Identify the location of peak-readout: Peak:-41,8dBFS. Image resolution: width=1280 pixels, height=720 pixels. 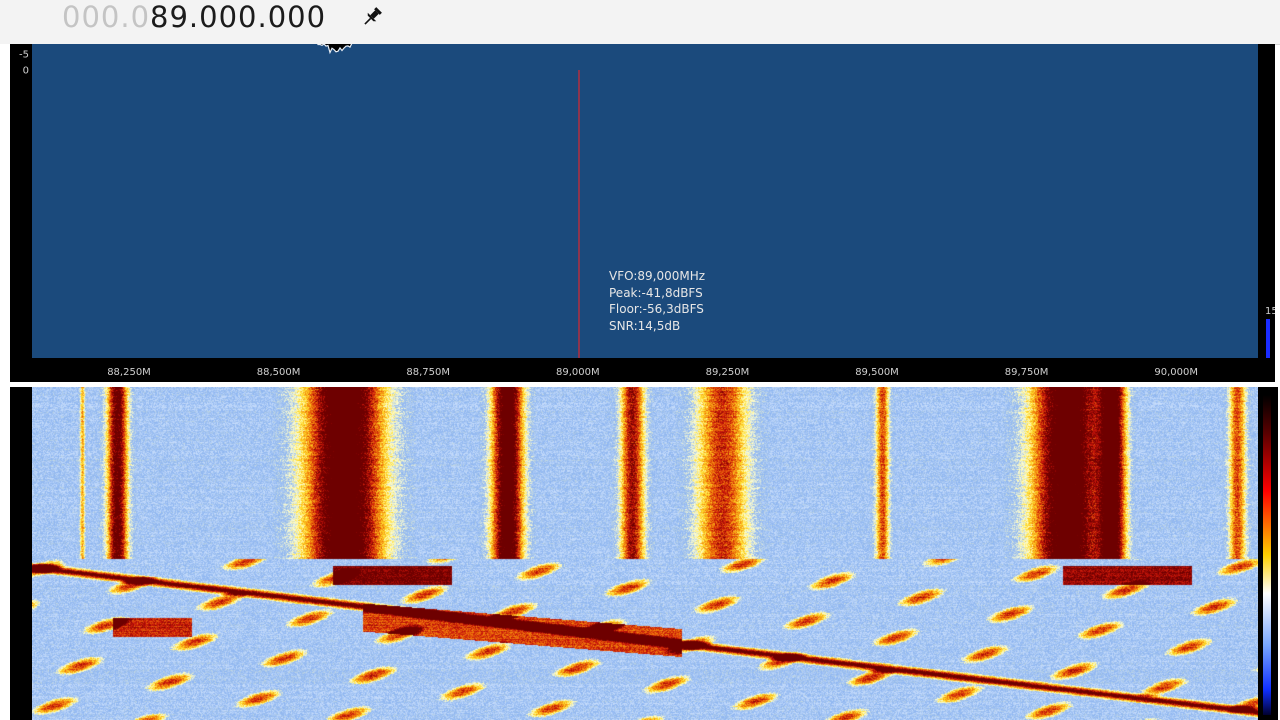
(656, 292).